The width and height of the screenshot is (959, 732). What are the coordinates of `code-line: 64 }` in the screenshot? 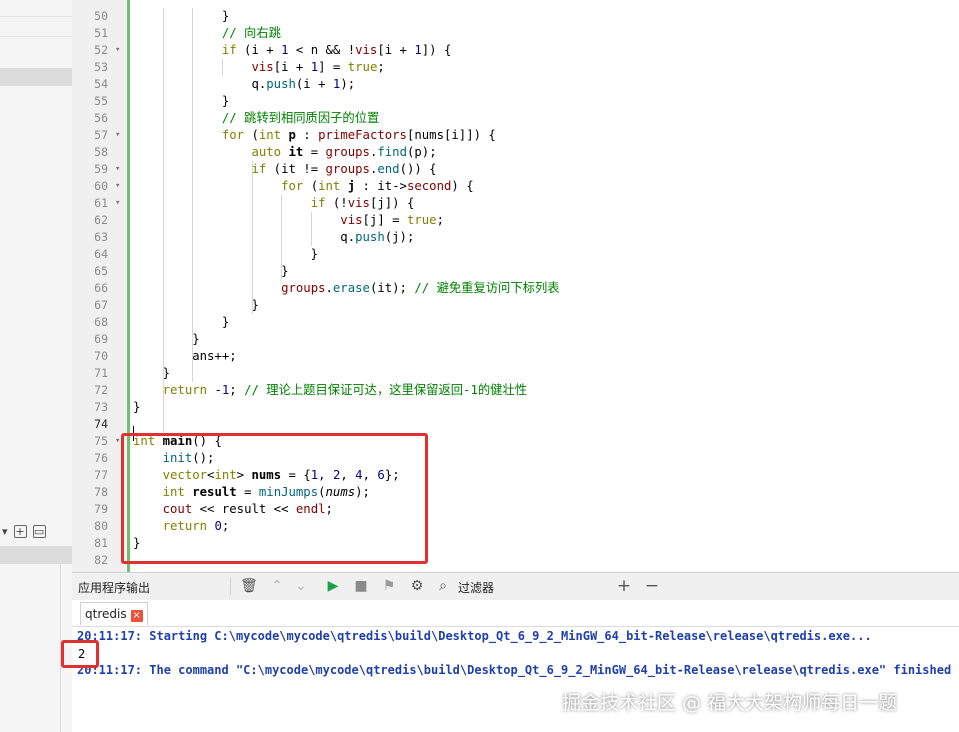 It's located at (479, 254).